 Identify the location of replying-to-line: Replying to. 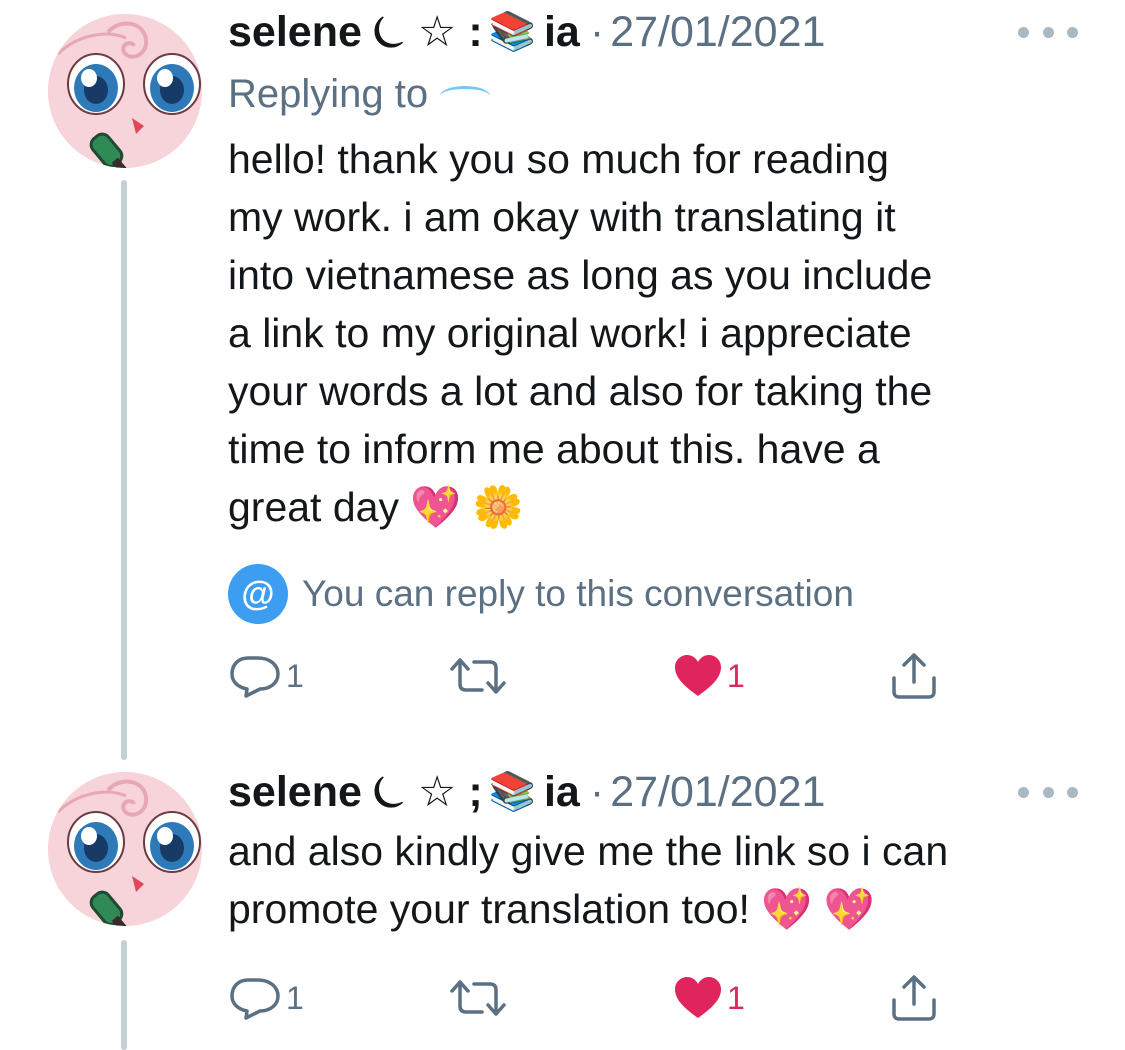
(658, 94).